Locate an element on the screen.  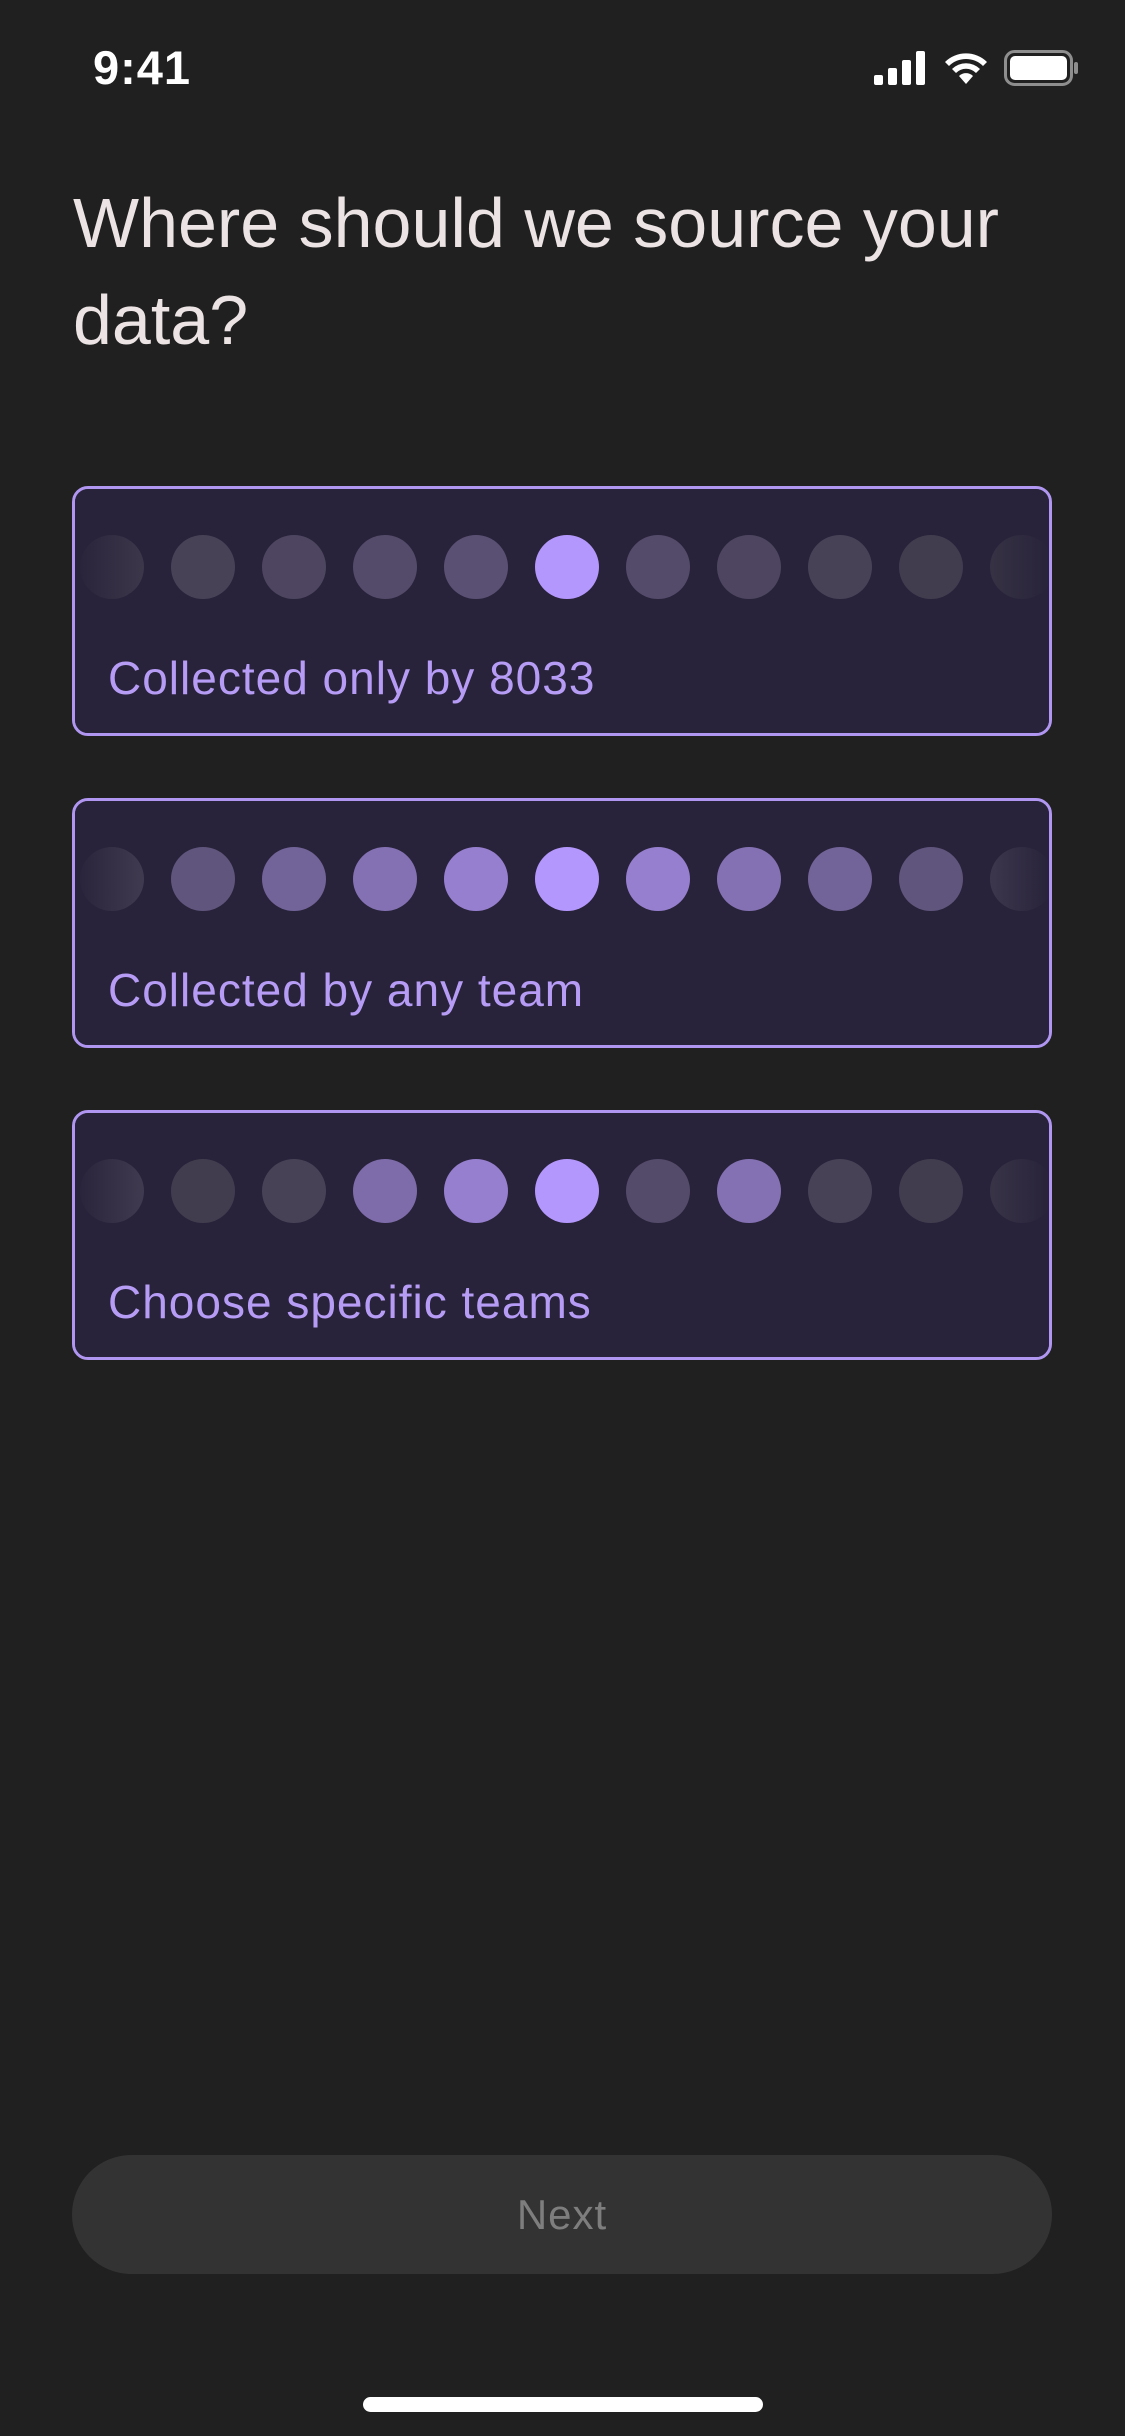
status-icons is located at coordinates (977, 68).